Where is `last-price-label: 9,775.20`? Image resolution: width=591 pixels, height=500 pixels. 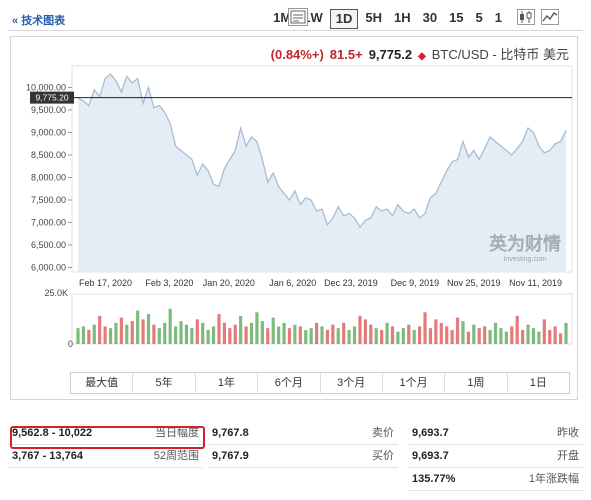 last-price-label: 9,775.20 is located at coordinates (51, 98).